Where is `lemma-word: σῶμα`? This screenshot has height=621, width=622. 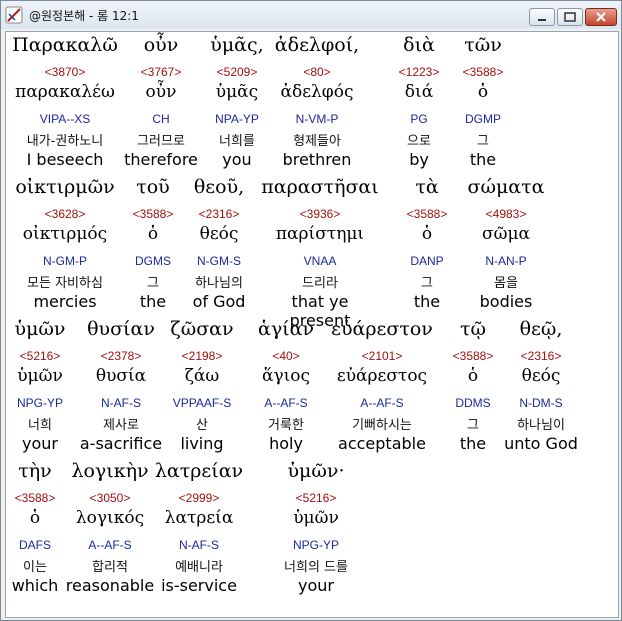 lemma-word: σῶμα is located at coordinates (506, 234).